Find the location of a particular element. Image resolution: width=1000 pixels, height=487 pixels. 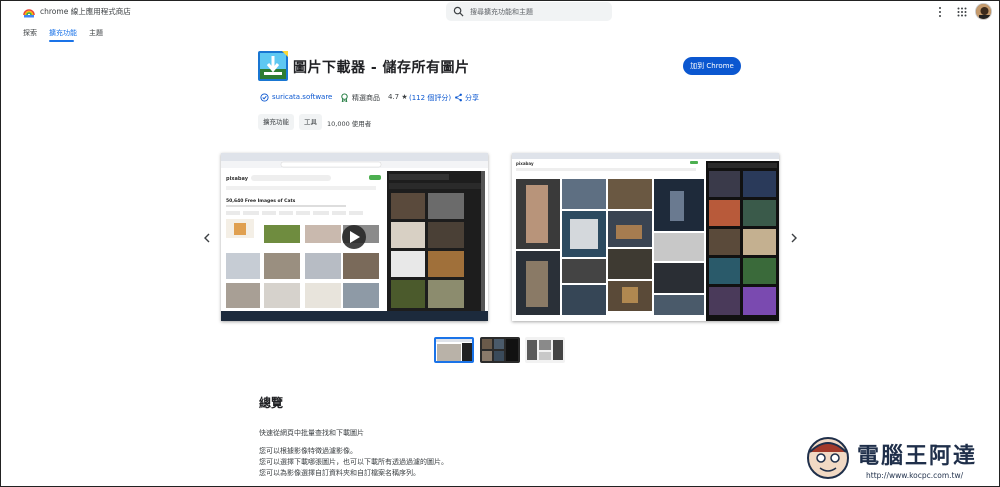

screenshot-video: pixabay 50,640 Free Images of Cats is located at coordinates (354, 237).